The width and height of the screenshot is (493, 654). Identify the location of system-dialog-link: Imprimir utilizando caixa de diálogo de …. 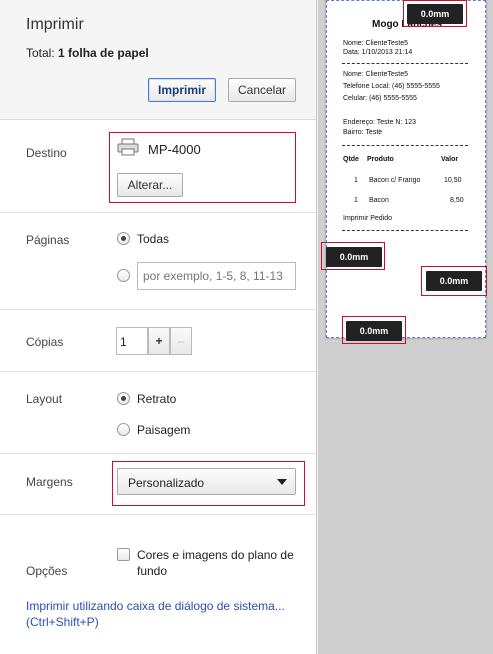
(166, 614).